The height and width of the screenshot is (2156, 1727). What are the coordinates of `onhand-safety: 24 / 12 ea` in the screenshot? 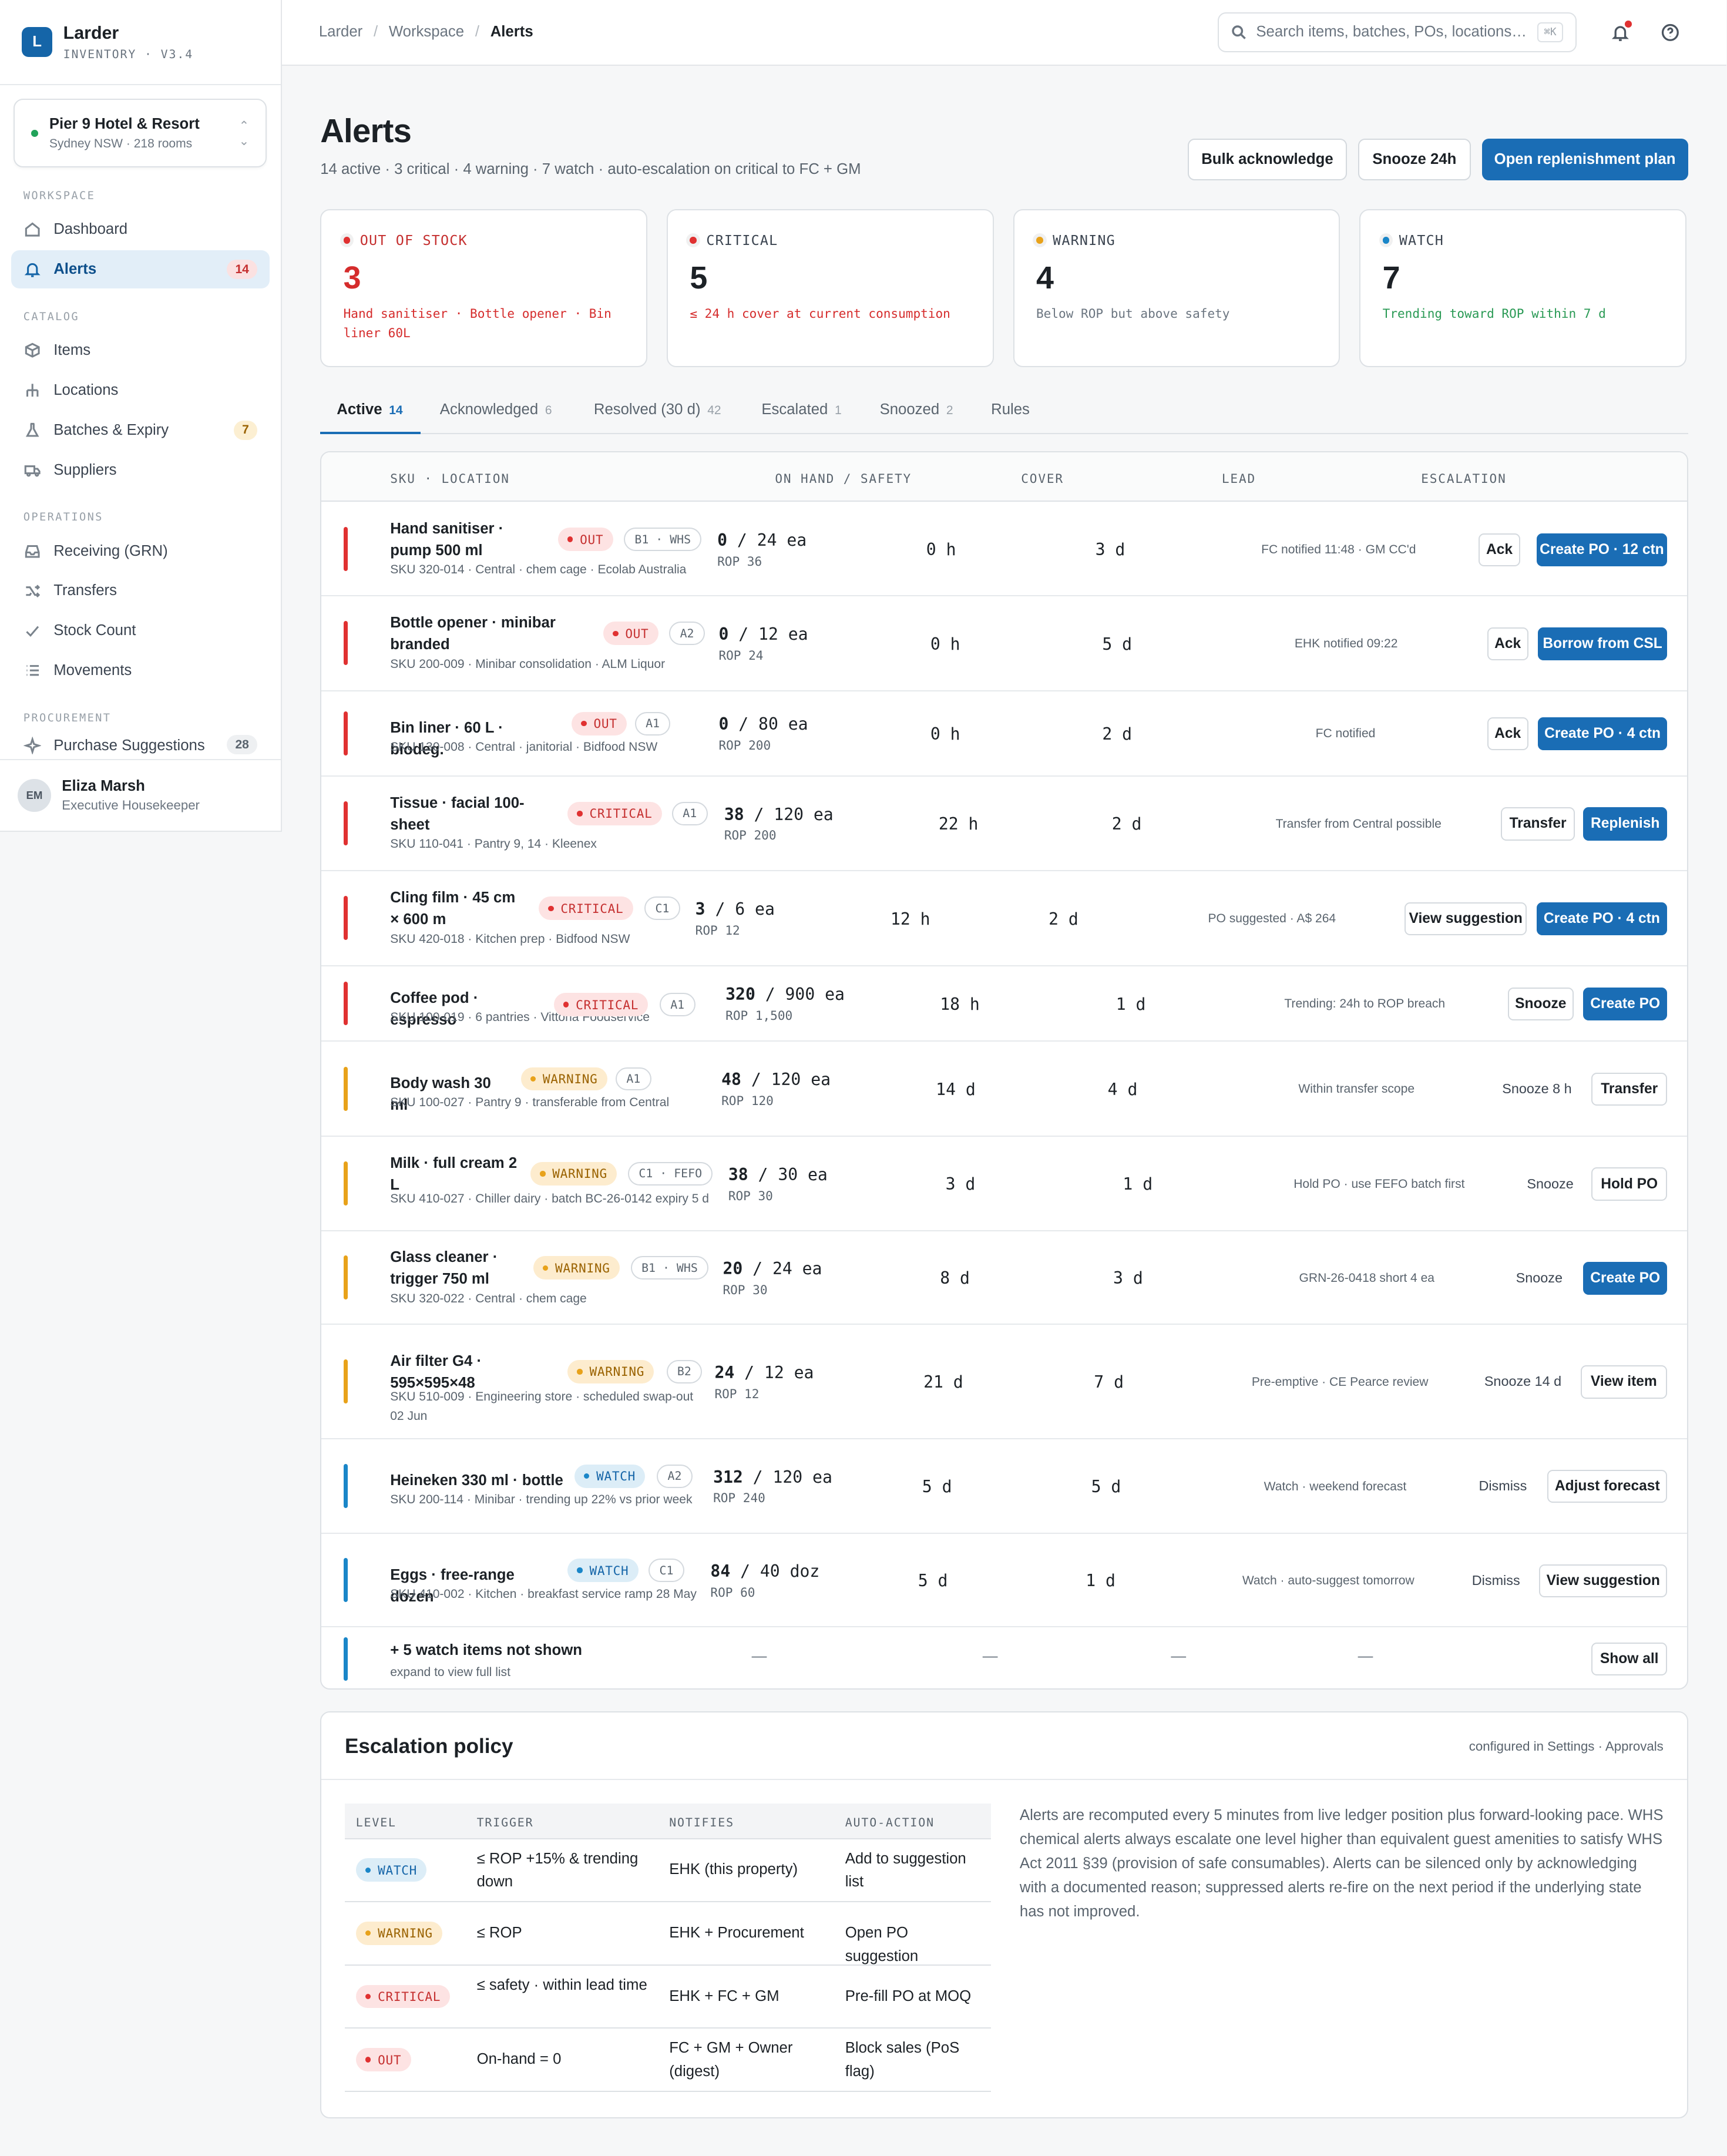 It's located at (764, 1372).